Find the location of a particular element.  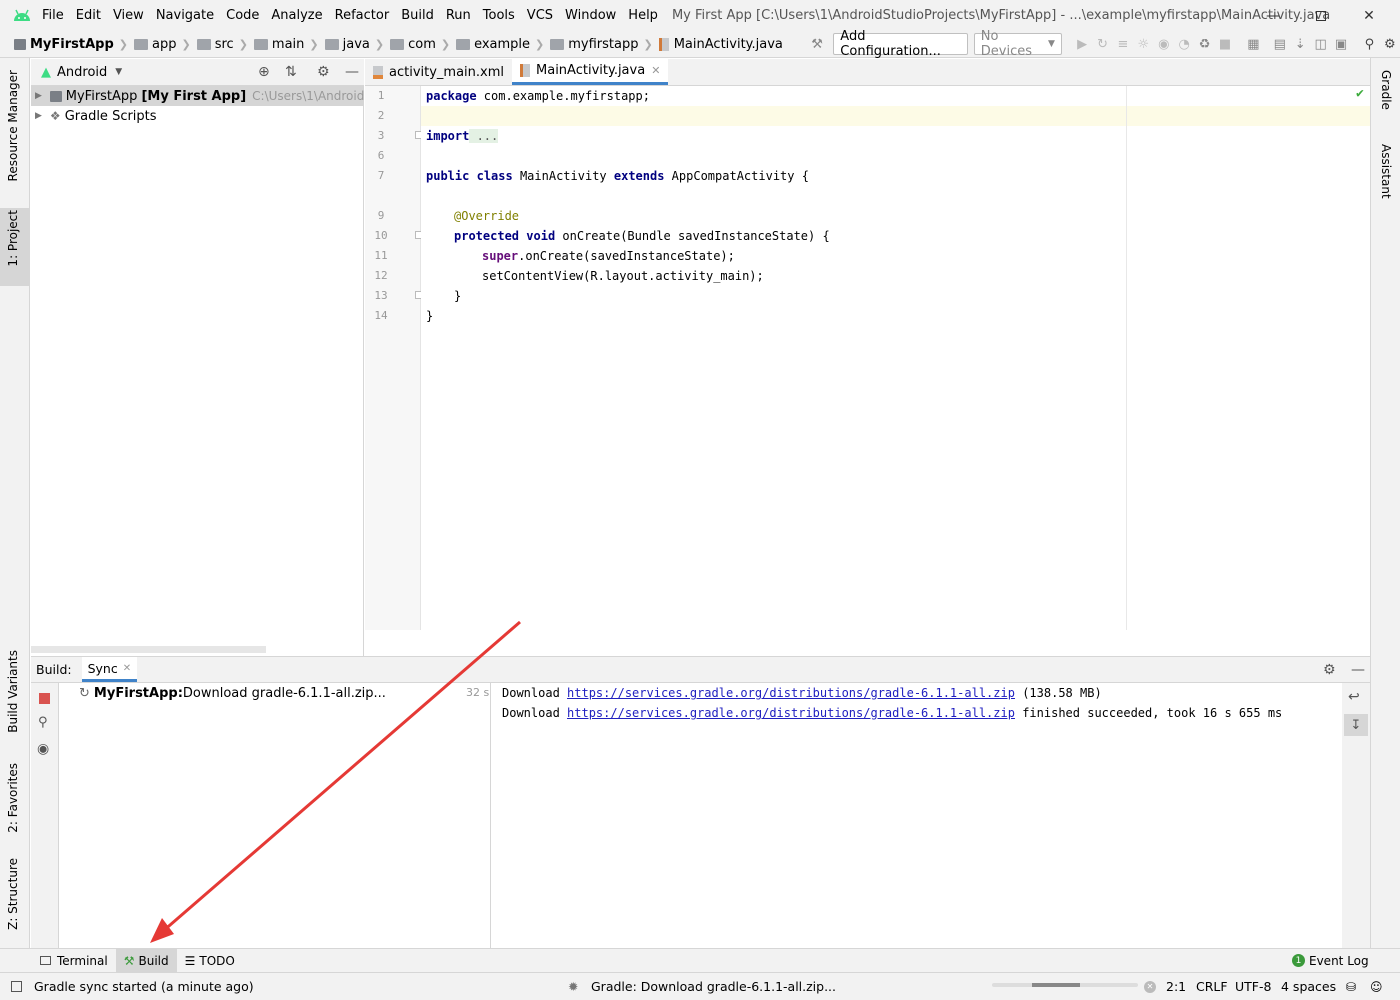

menu-run: Run is located at coordinates (458, 15).